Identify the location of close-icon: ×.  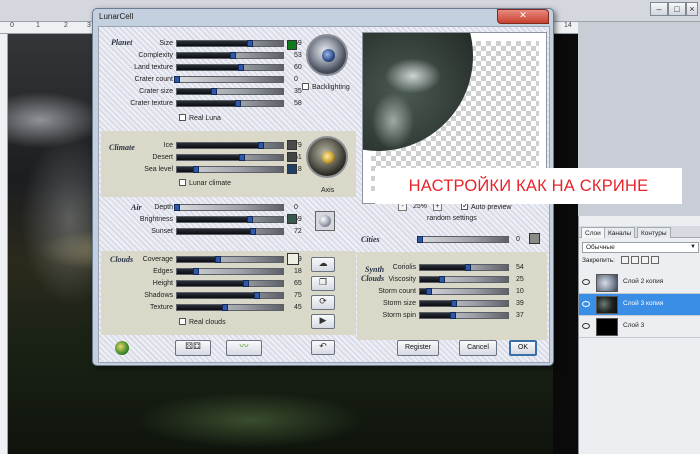
(692, 9).